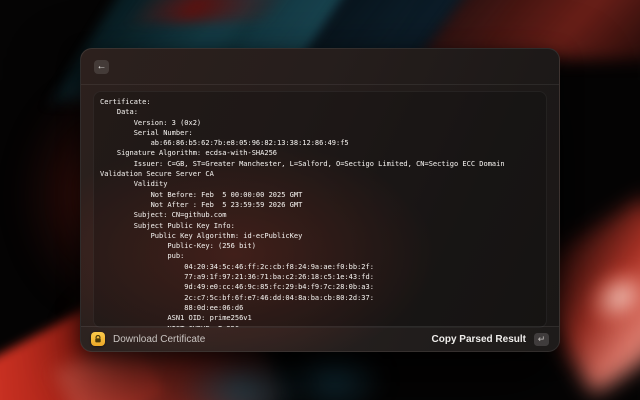 The height and width of the screenshot is (400, 640). I want to click on return-key-icon: ↵, so click(541, 338).